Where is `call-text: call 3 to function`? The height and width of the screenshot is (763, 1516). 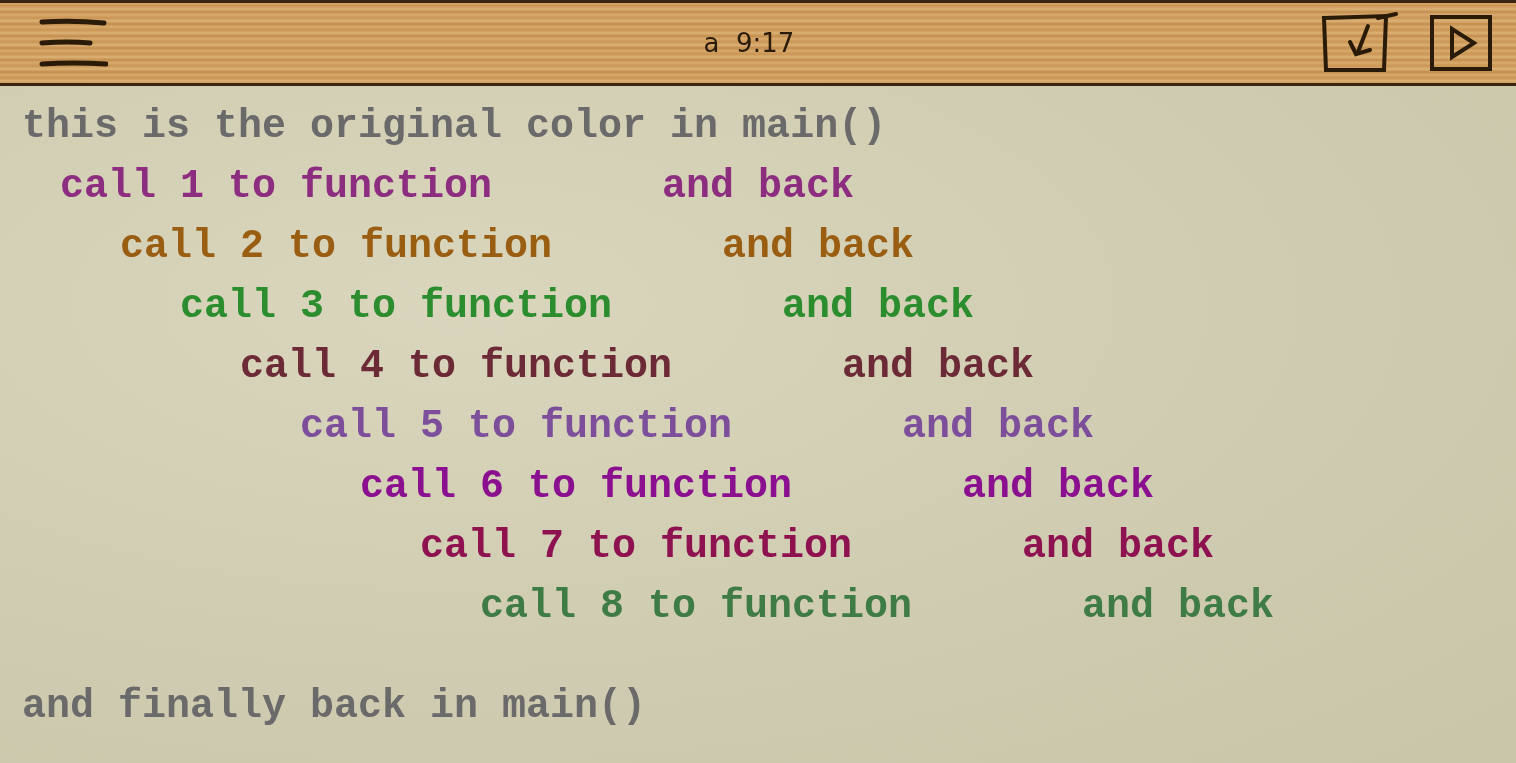 call-text: call 3 to function is located at coordinates (396, 306).